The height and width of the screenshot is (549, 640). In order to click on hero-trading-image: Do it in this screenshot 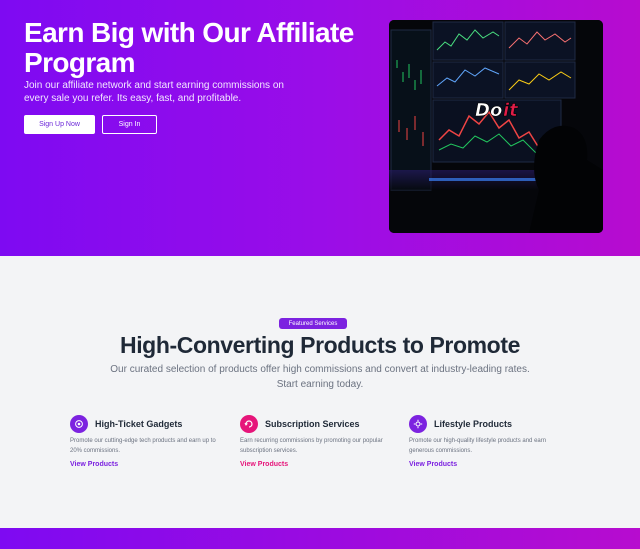, I will do `click(496, 126)`.